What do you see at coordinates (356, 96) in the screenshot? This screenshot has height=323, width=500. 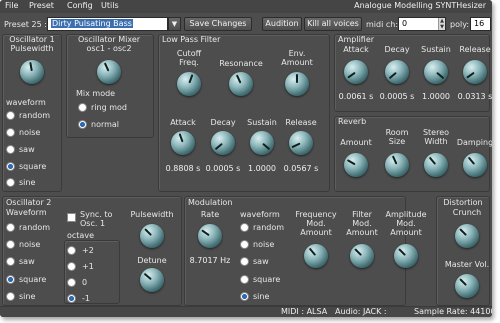 I see `amp-attack-value: 0.0061 s` at bounding box center [356, 96].